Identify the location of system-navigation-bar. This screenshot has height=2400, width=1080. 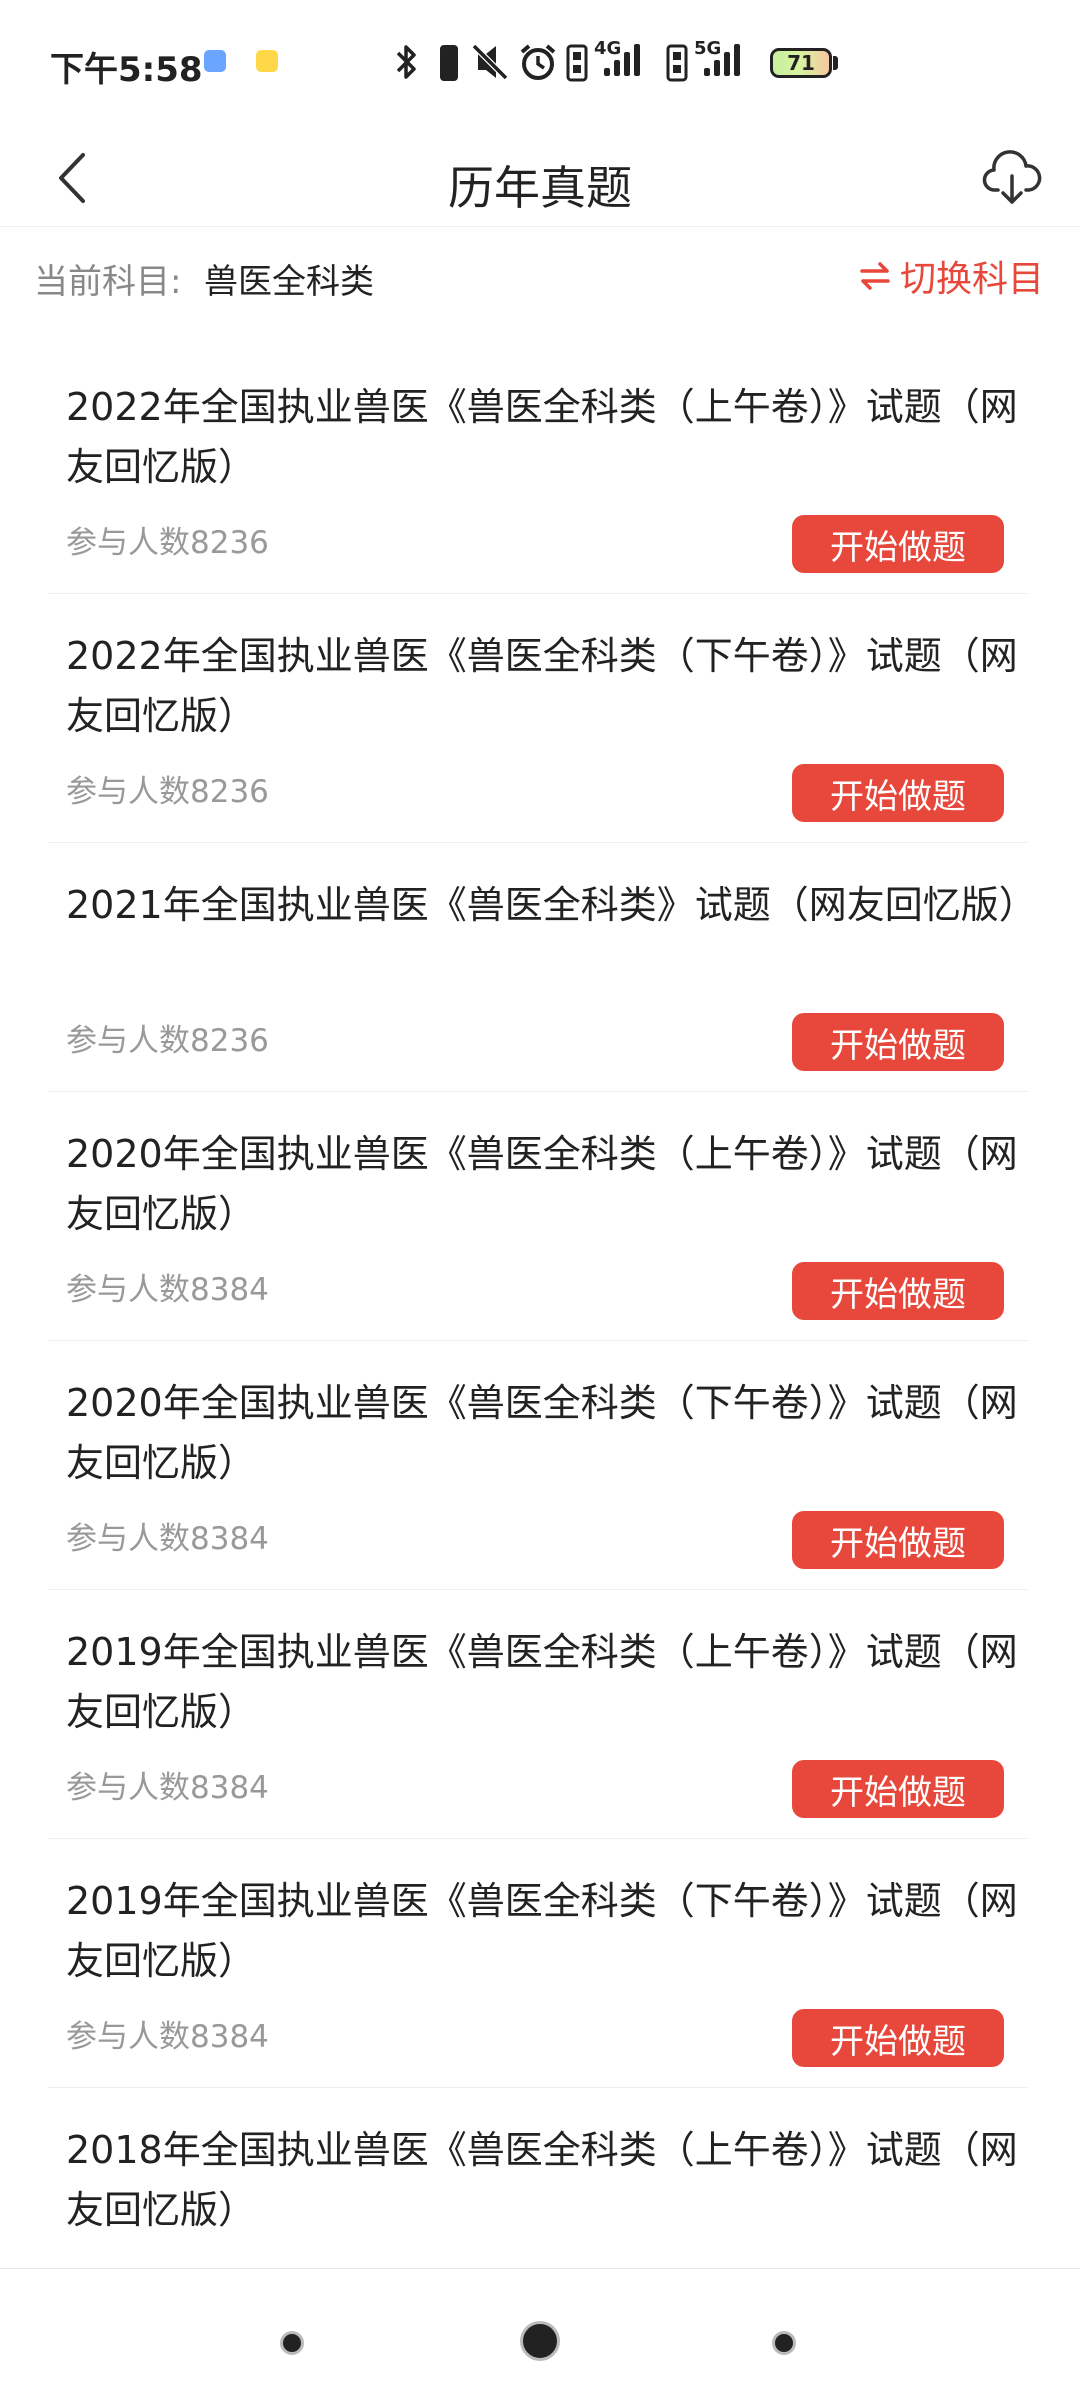
(540, 2334).